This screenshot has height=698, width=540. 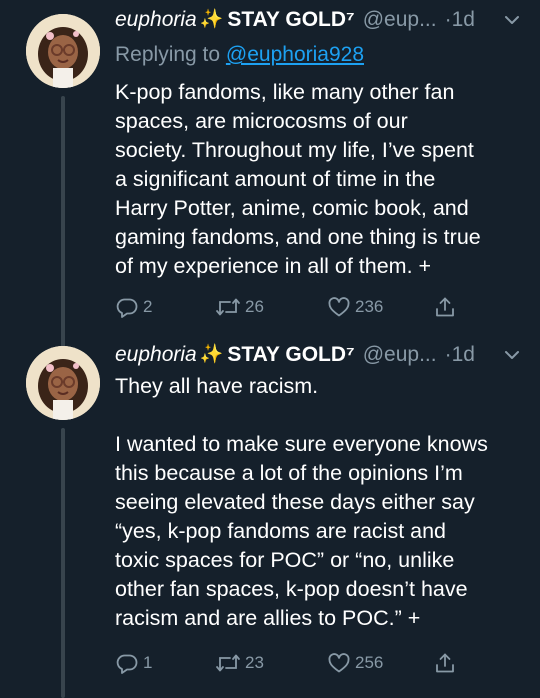 I want to click on like-count: 236, so click(x=369, y=306).